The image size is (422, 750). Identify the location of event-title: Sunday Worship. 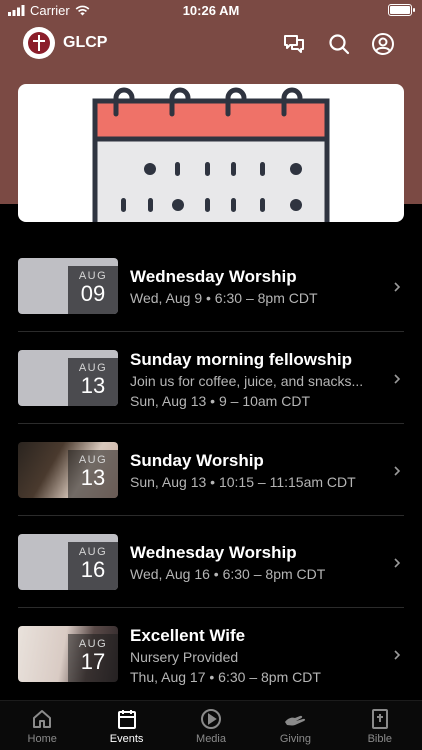
(197, 460).